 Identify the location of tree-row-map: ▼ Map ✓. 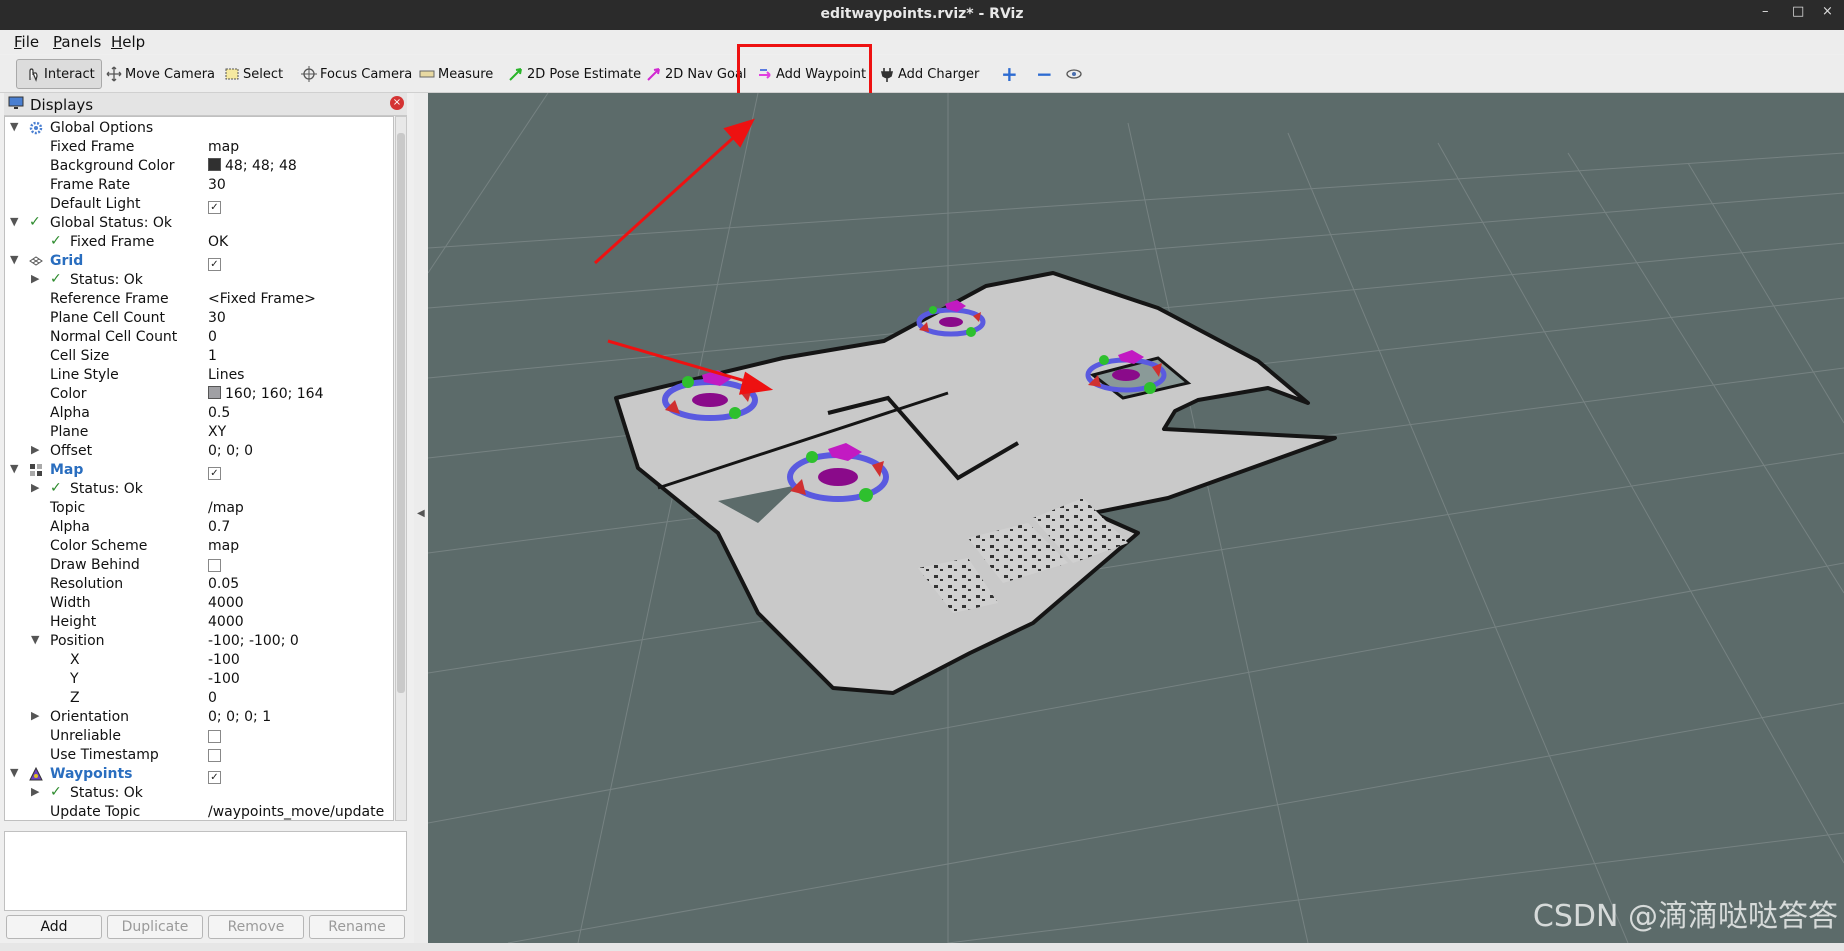
(199, 470).